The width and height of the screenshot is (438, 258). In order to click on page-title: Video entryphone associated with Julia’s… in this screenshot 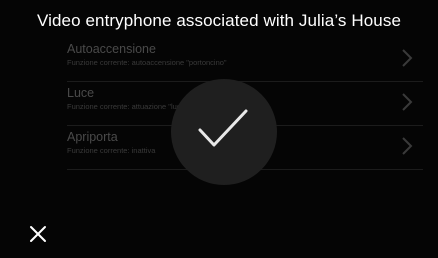, I will do `click(219, 20)`.